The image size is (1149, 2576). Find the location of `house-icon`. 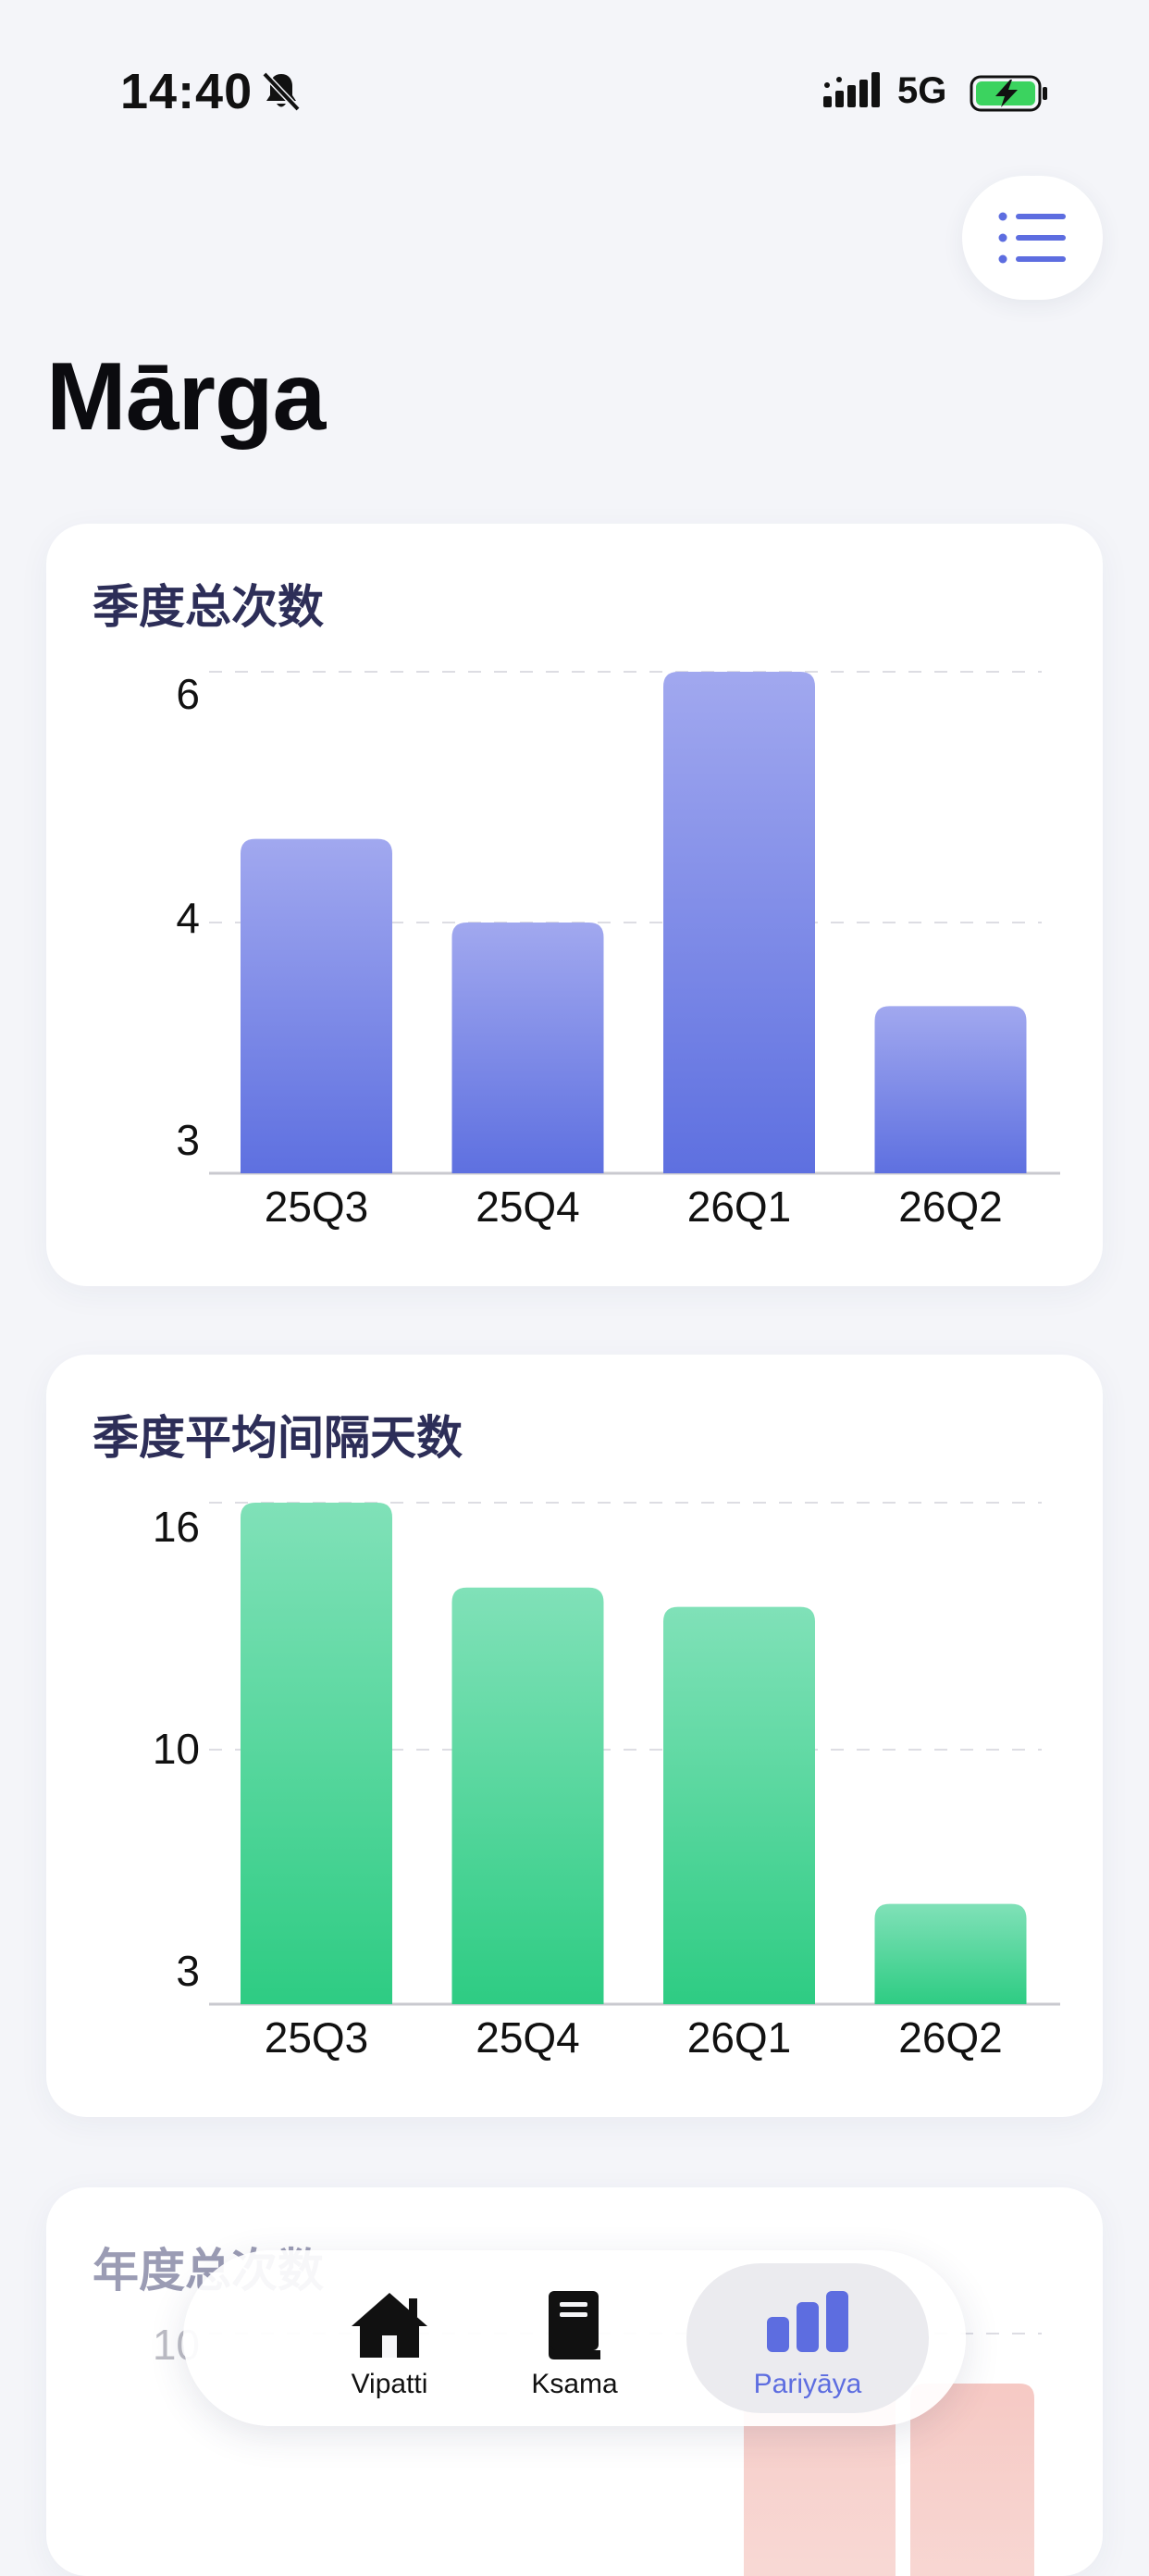

house-icon is located at coordinates (389, 2325).